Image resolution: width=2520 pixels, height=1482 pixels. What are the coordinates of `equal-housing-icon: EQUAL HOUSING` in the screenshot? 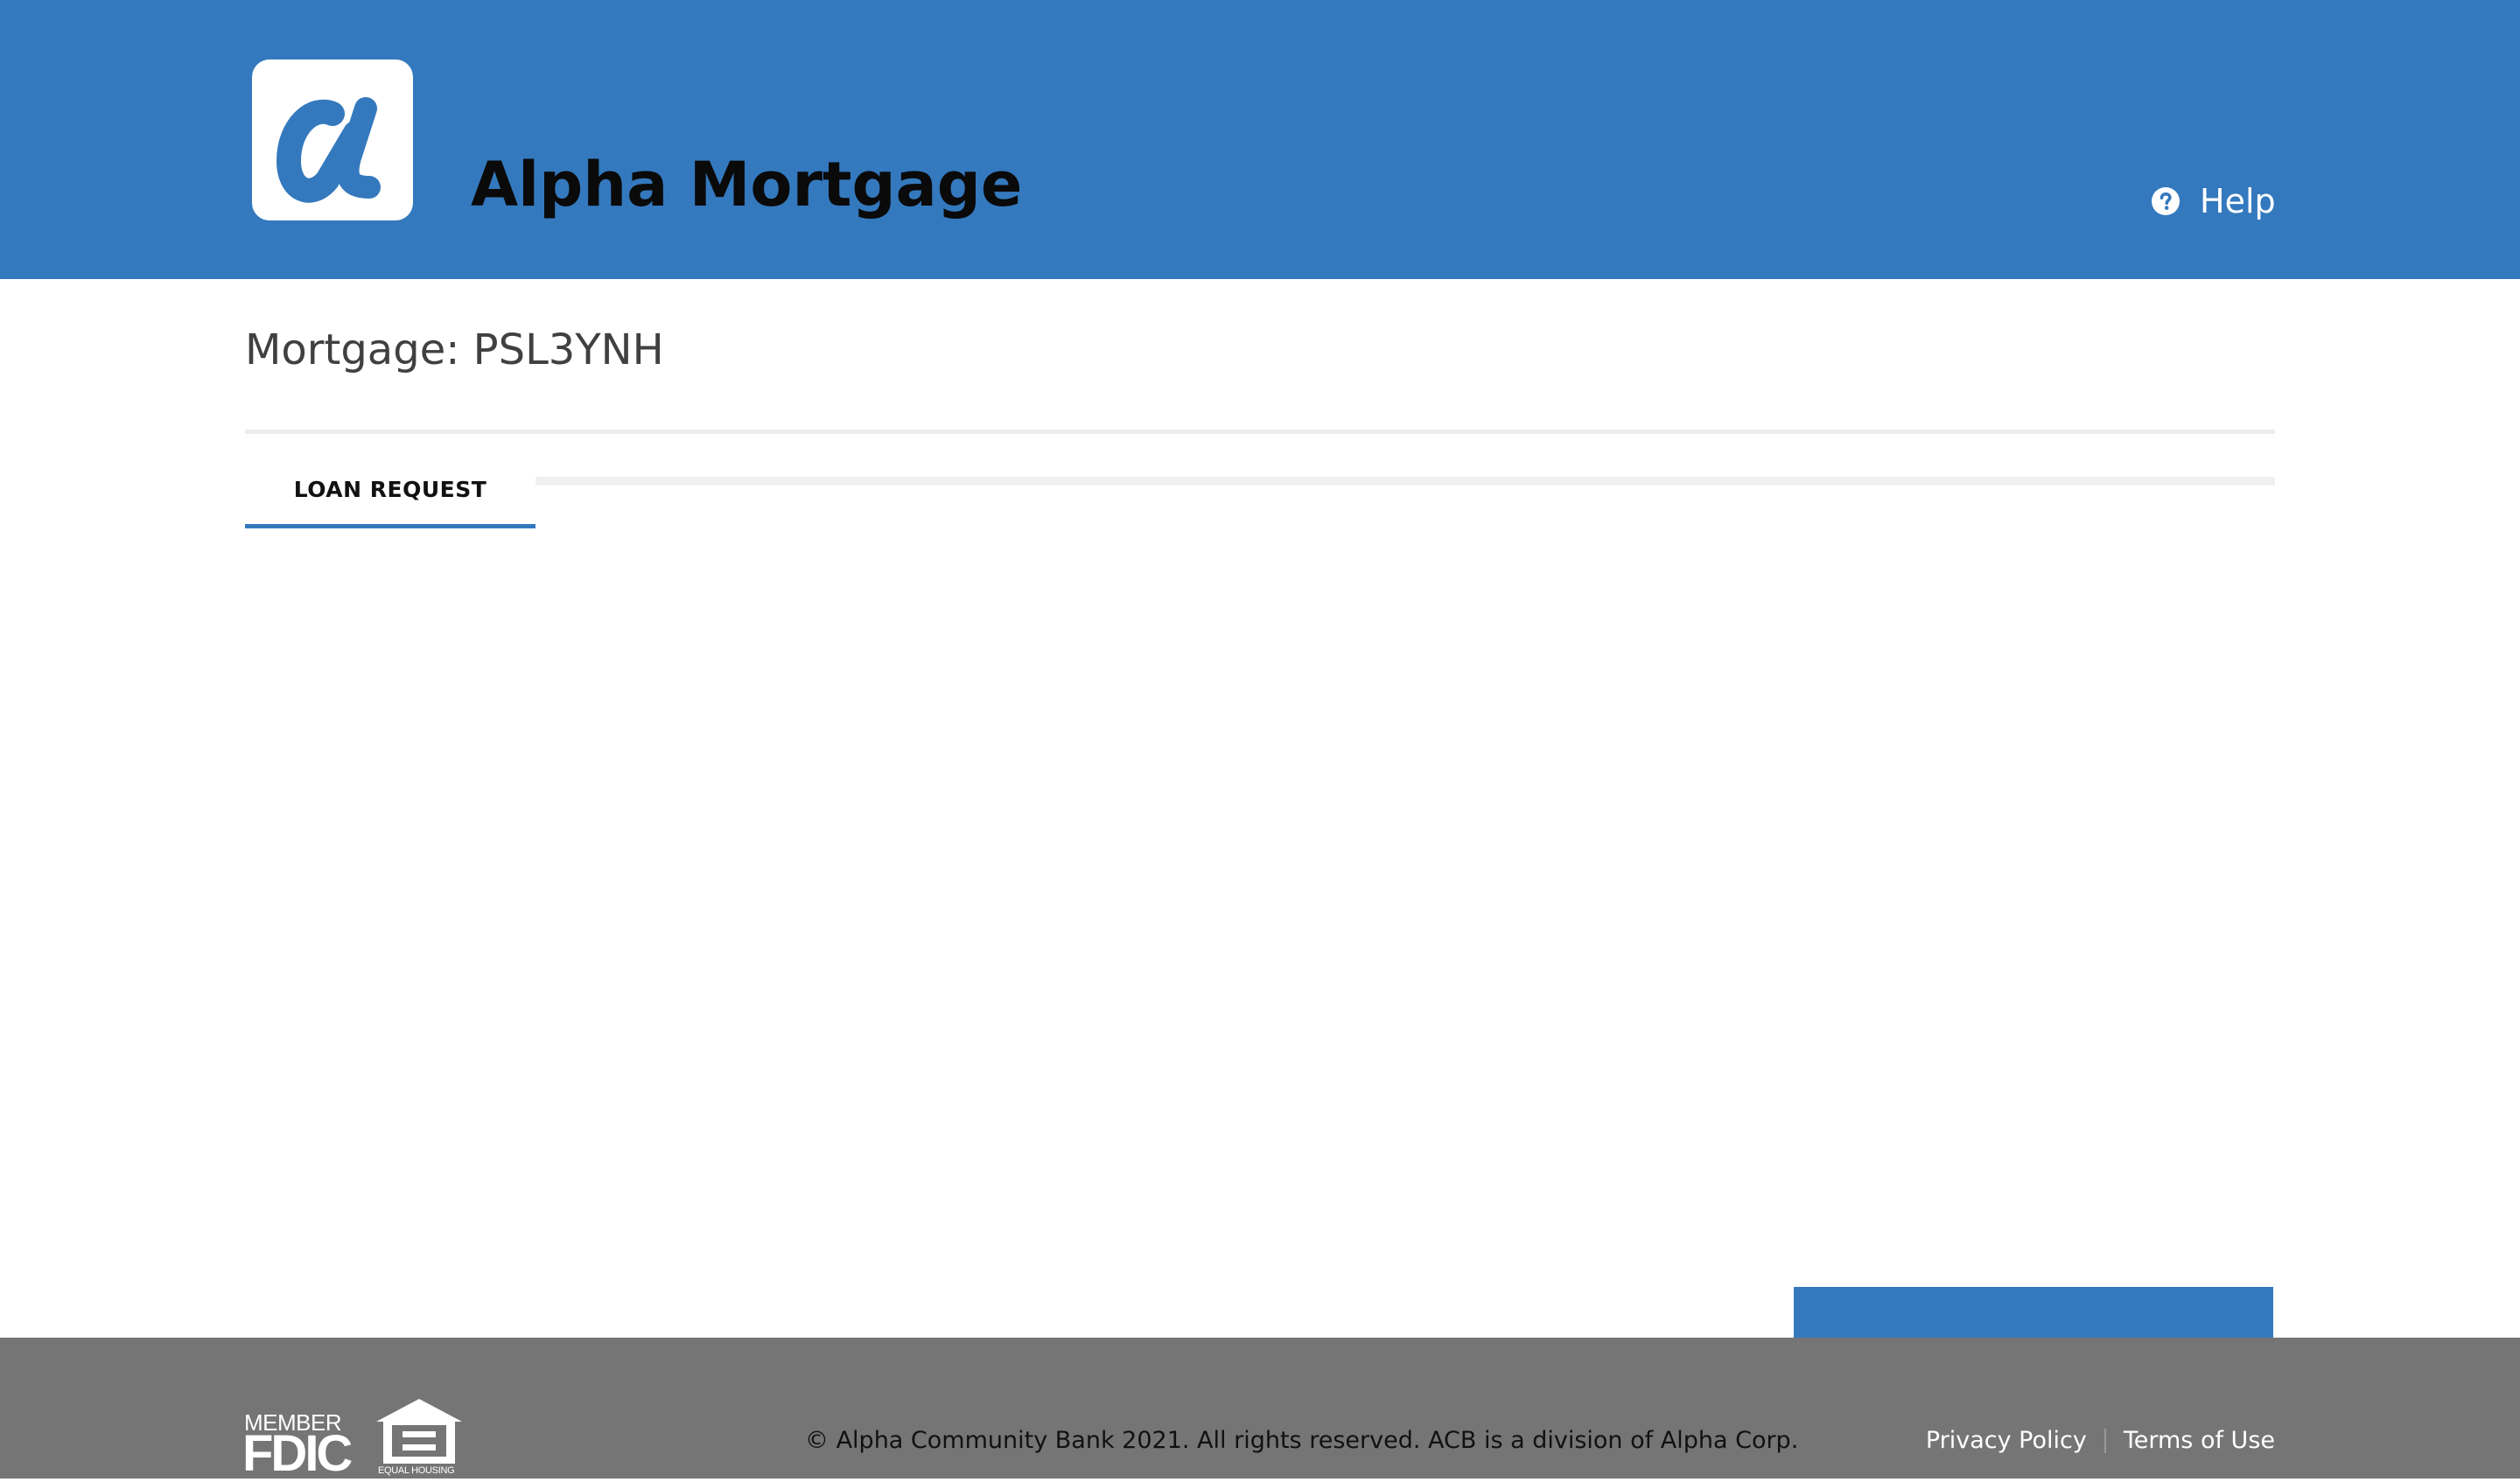 It's located at (419, 1437).